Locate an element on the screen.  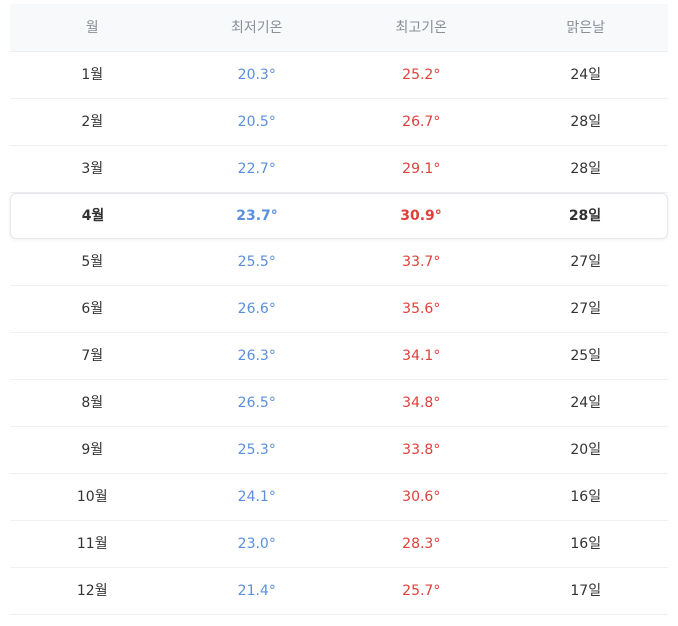
column-header-high-temp: 최고기온 is located at coordinates (421, 27).